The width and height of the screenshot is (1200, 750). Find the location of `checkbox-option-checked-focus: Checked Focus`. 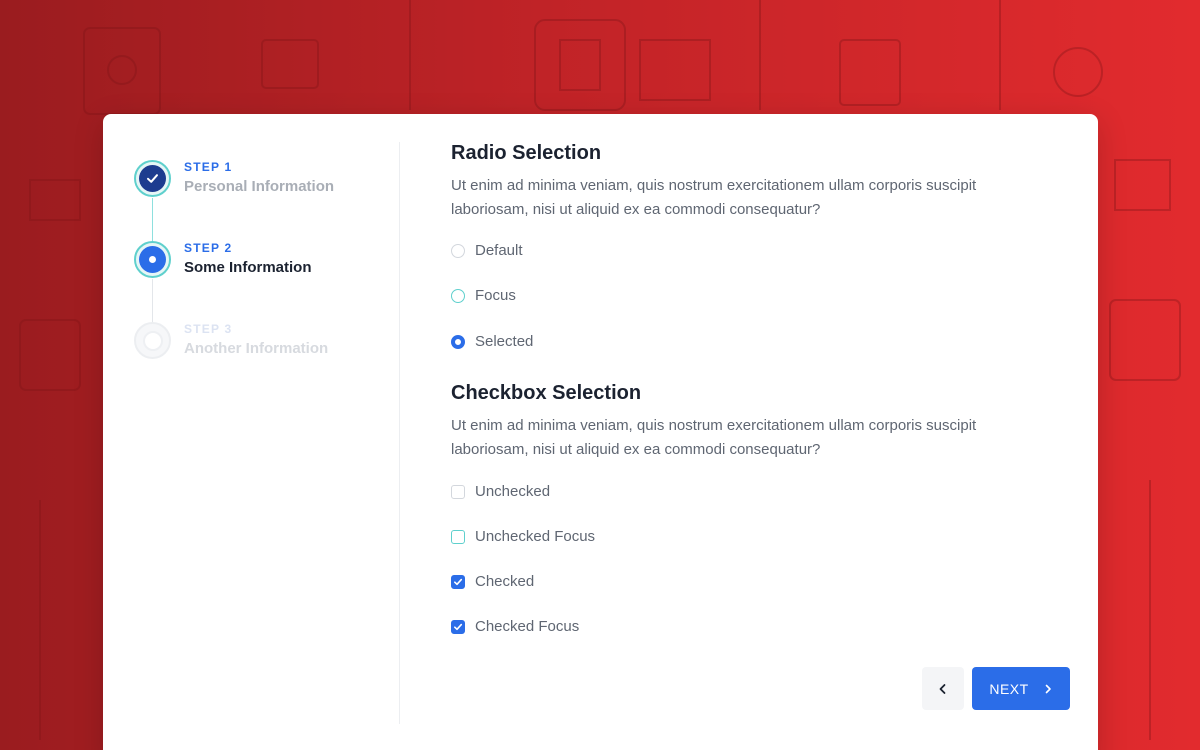

checkbox-option-checked-focus: Checked Focus is located at coordinates (515, 626).